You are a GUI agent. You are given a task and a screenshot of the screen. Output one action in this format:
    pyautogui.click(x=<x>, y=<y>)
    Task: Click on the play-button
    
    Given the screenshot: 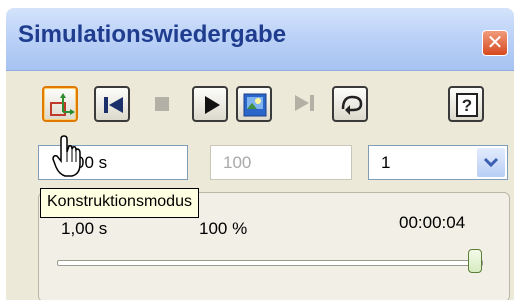 What is the action you would take?
    pyautogui.click(x=210, y=104)
    